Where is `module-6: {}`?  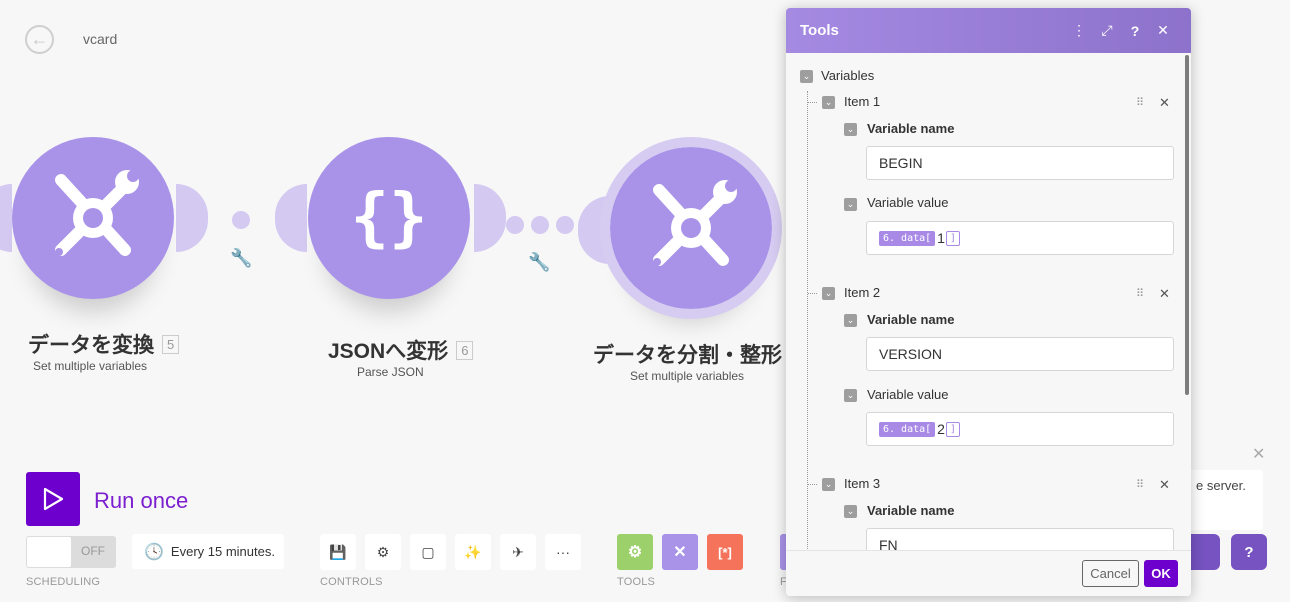 module-6: {} is located at coordinates (389, 218).